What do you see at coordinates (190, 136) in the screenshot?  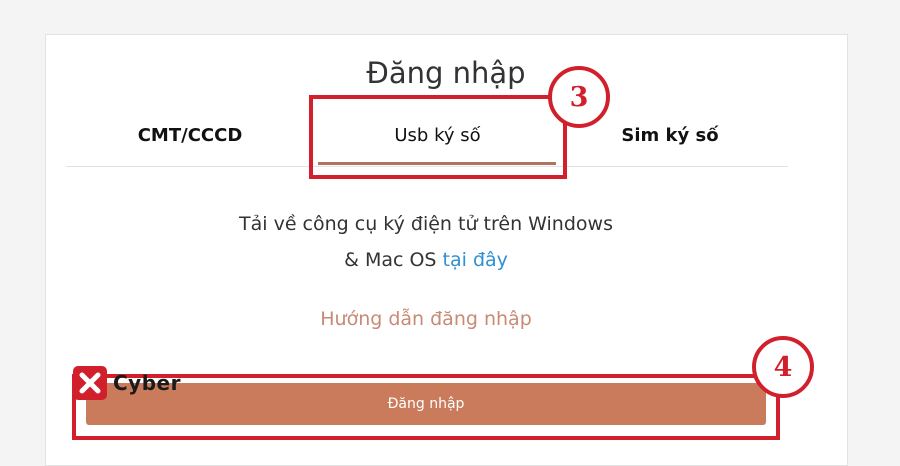 I see `tab-cmt-cccd: CMT/CCCD` at bounding box center [190, 136].